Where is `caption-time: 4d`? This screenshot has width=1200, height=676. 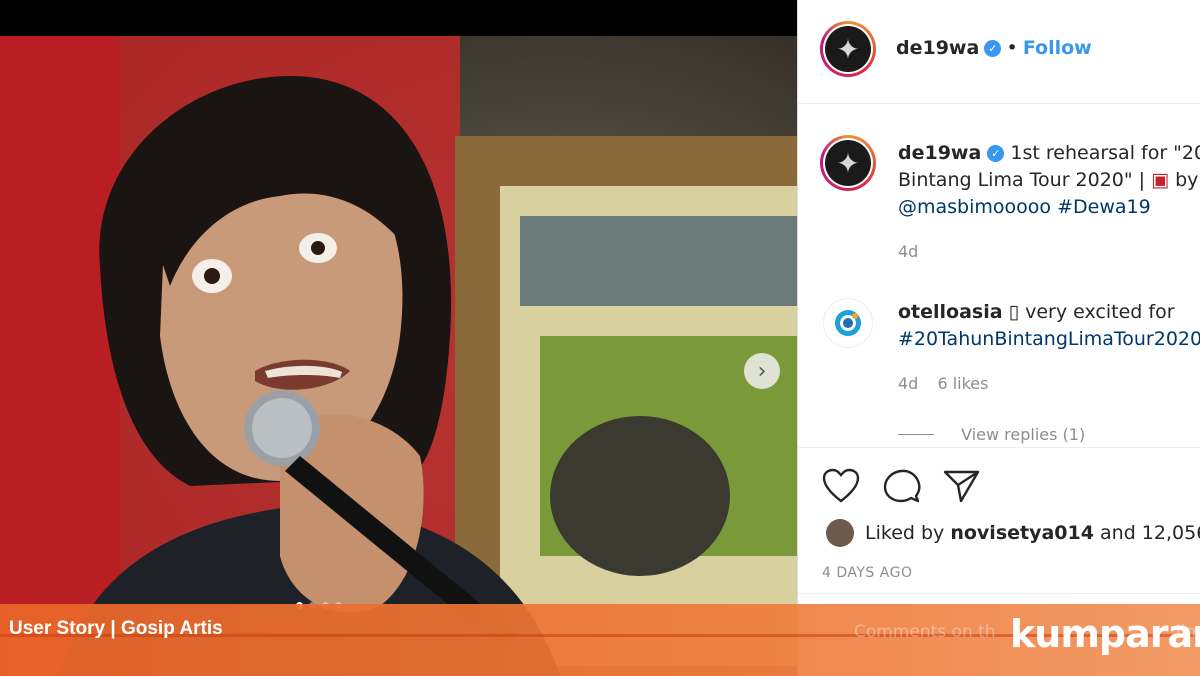 caption-time: 4d is located at coordinates (908, 251).